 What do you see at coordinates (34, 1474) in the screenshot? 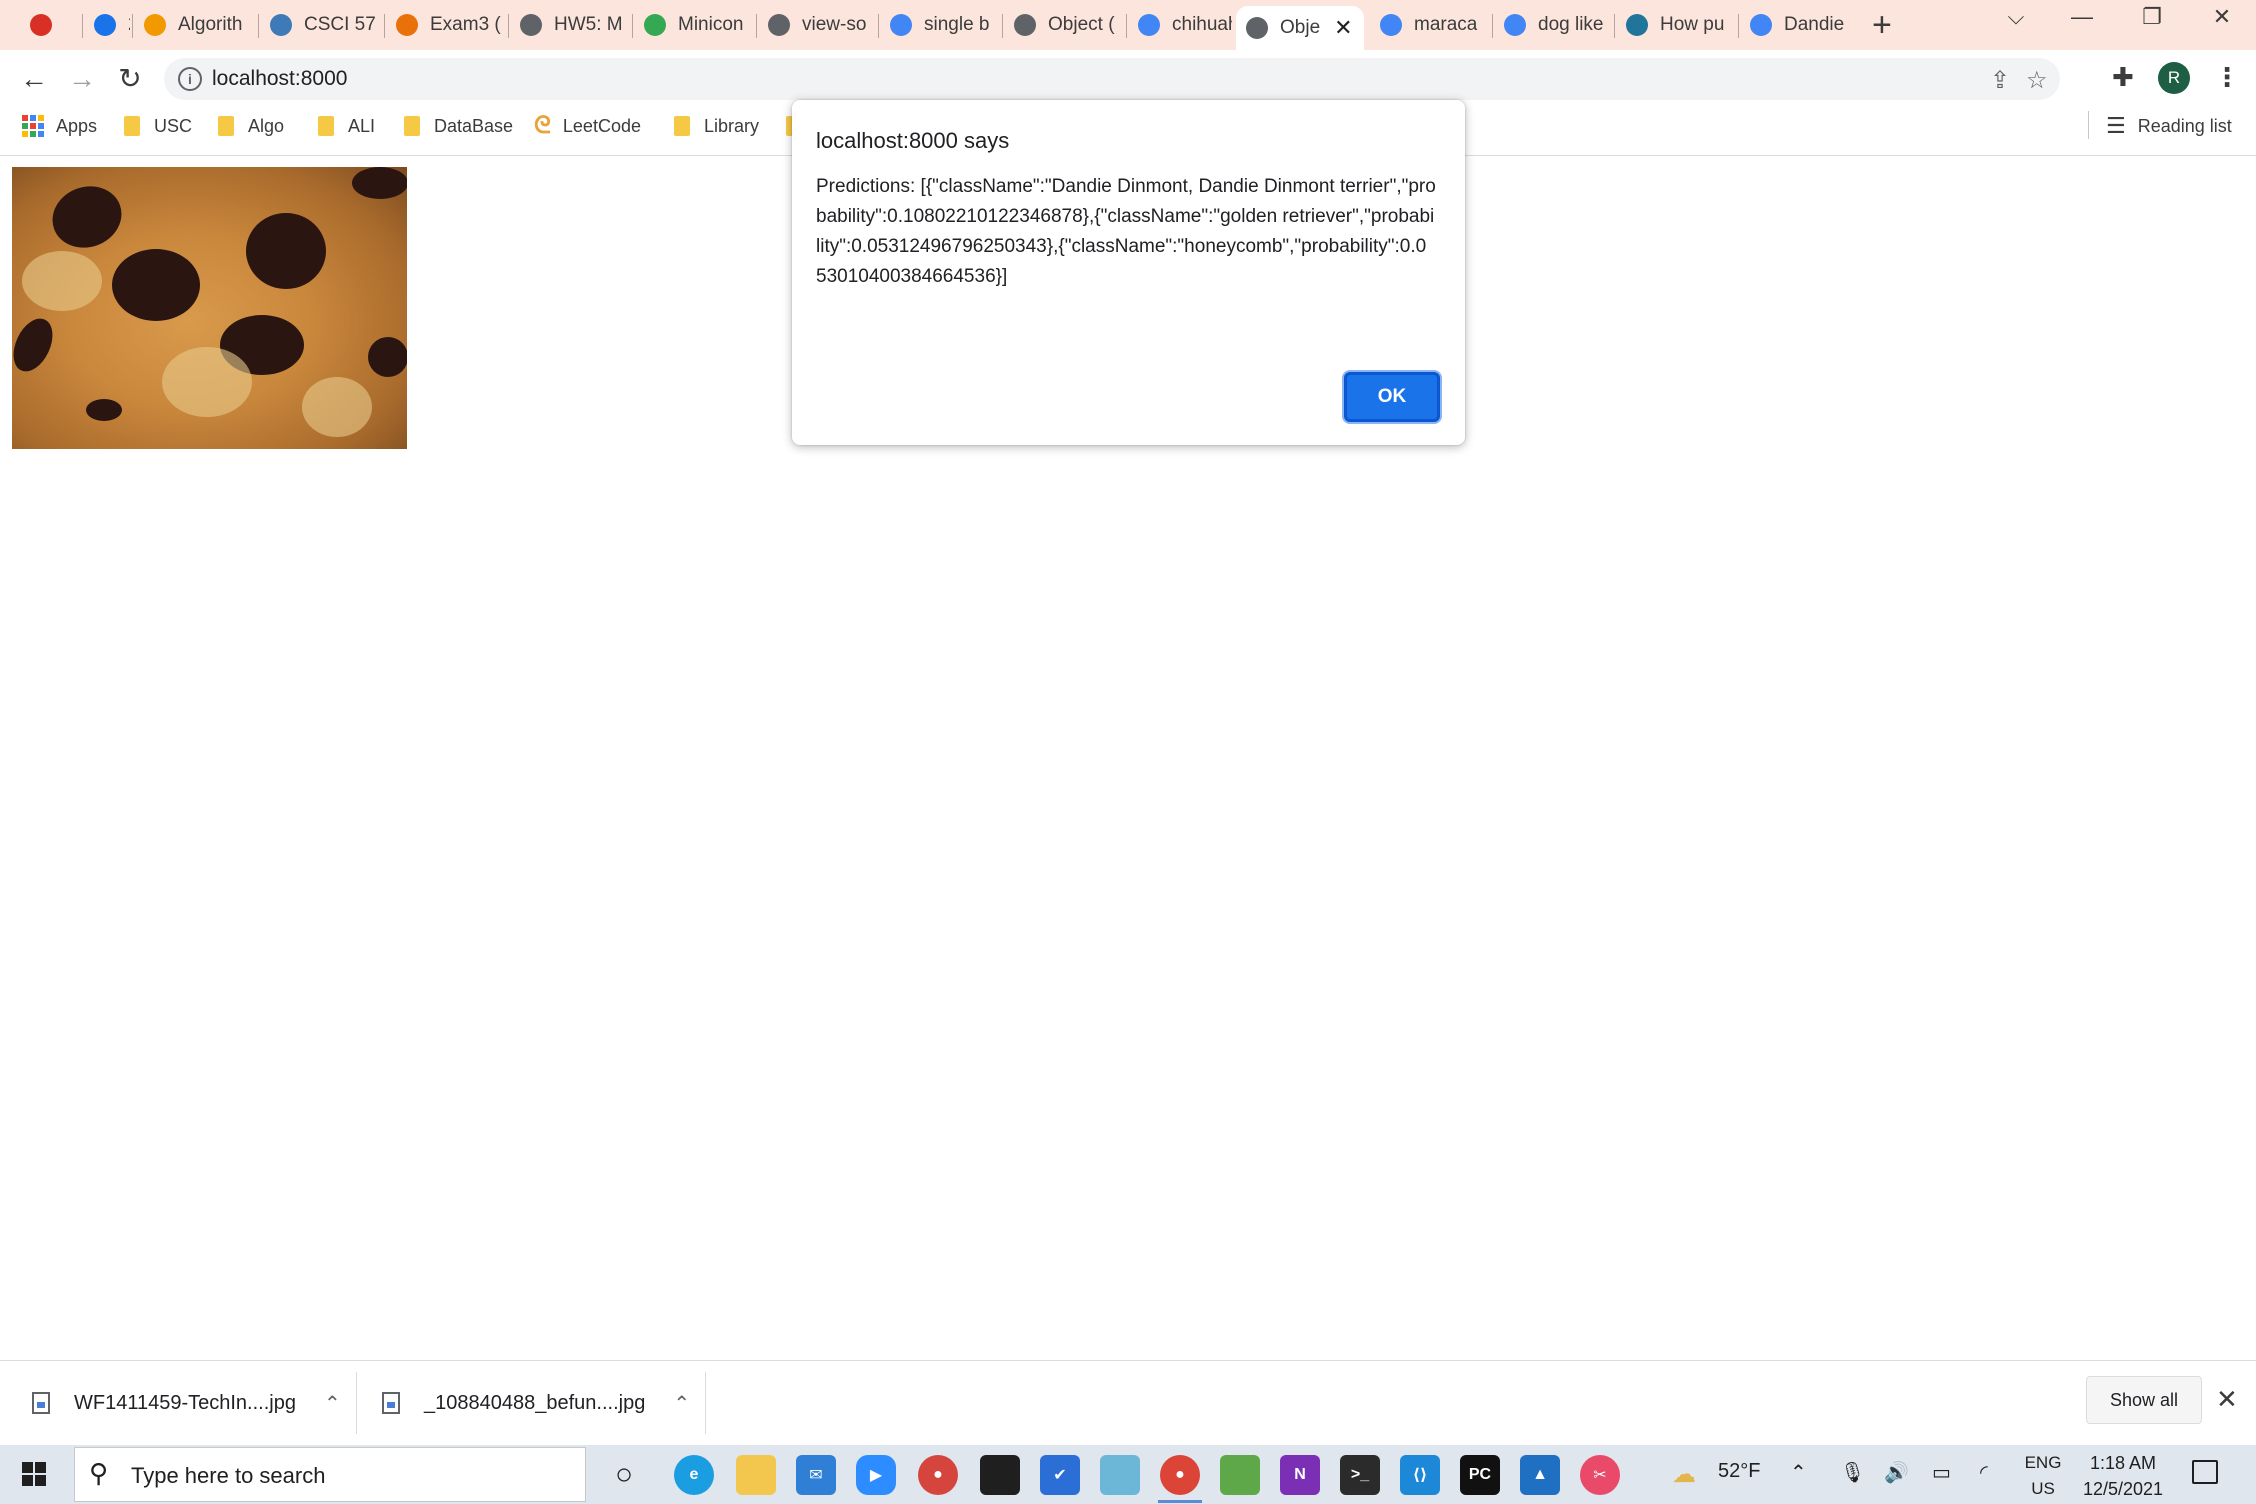
I see `windows-start-icon` at bounding box center [34, 1474].